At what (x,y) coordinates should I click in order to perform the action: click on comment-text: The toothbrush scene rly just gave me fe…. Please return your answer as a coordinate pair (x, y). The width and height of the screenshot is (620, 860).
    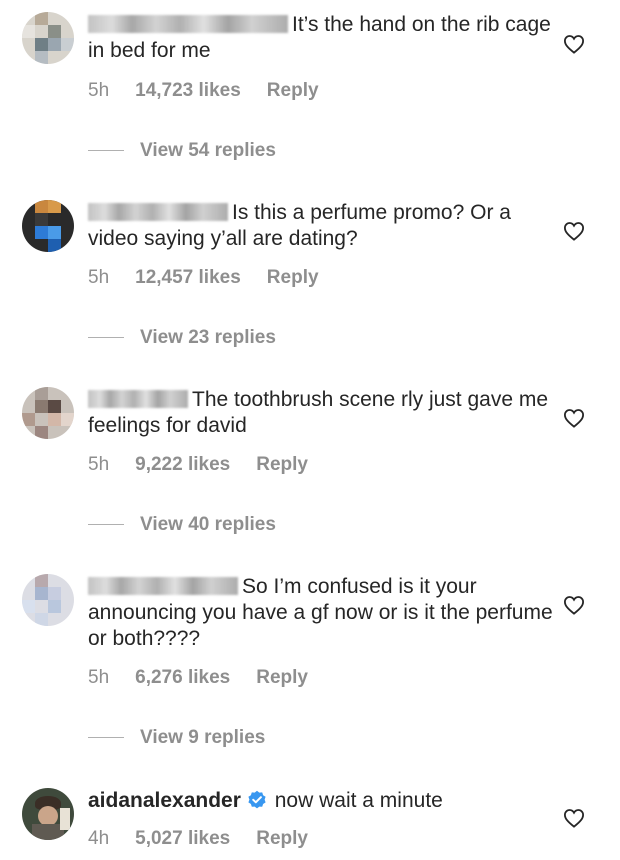
    Looking at the image, I should click on (323, 413).